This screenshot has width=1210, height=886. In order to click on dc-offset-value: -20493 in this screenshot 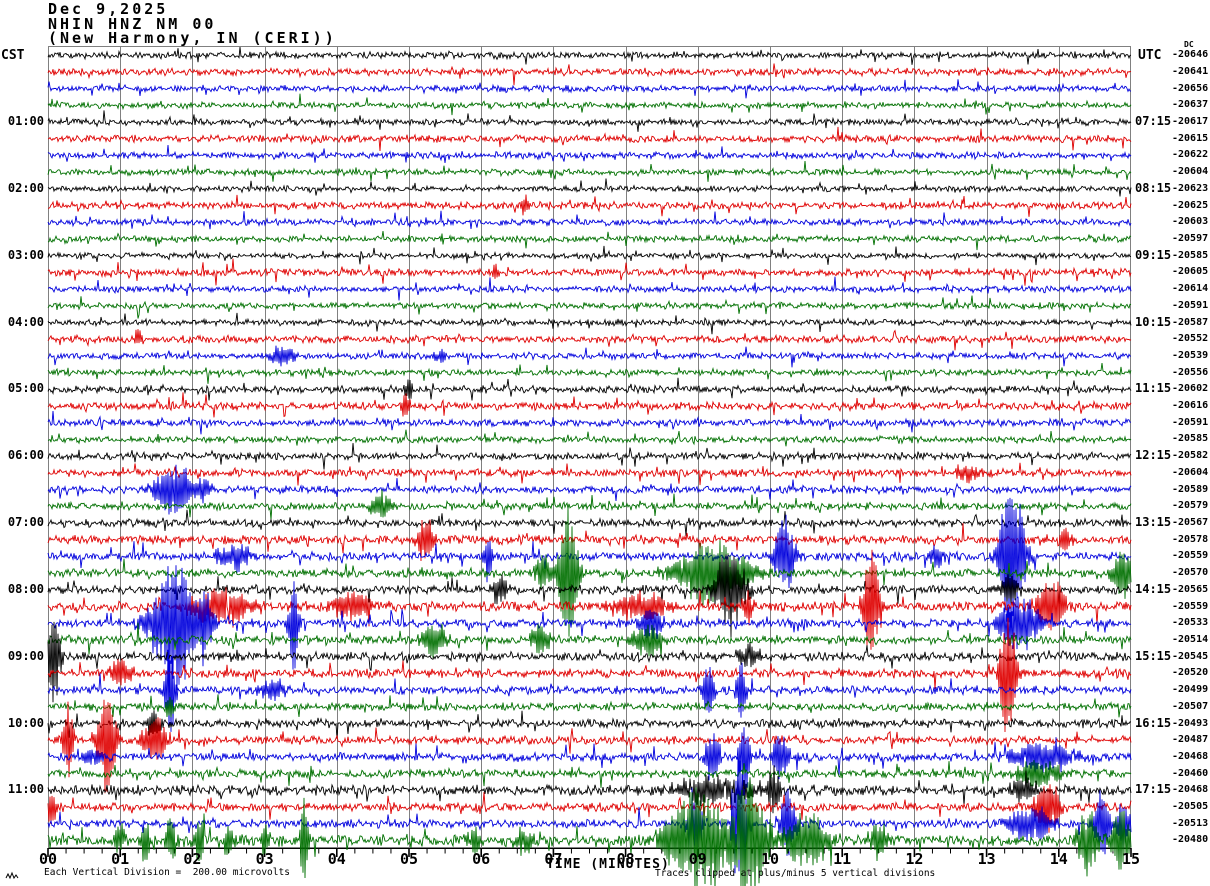, I will do `click(1190, 723)`.